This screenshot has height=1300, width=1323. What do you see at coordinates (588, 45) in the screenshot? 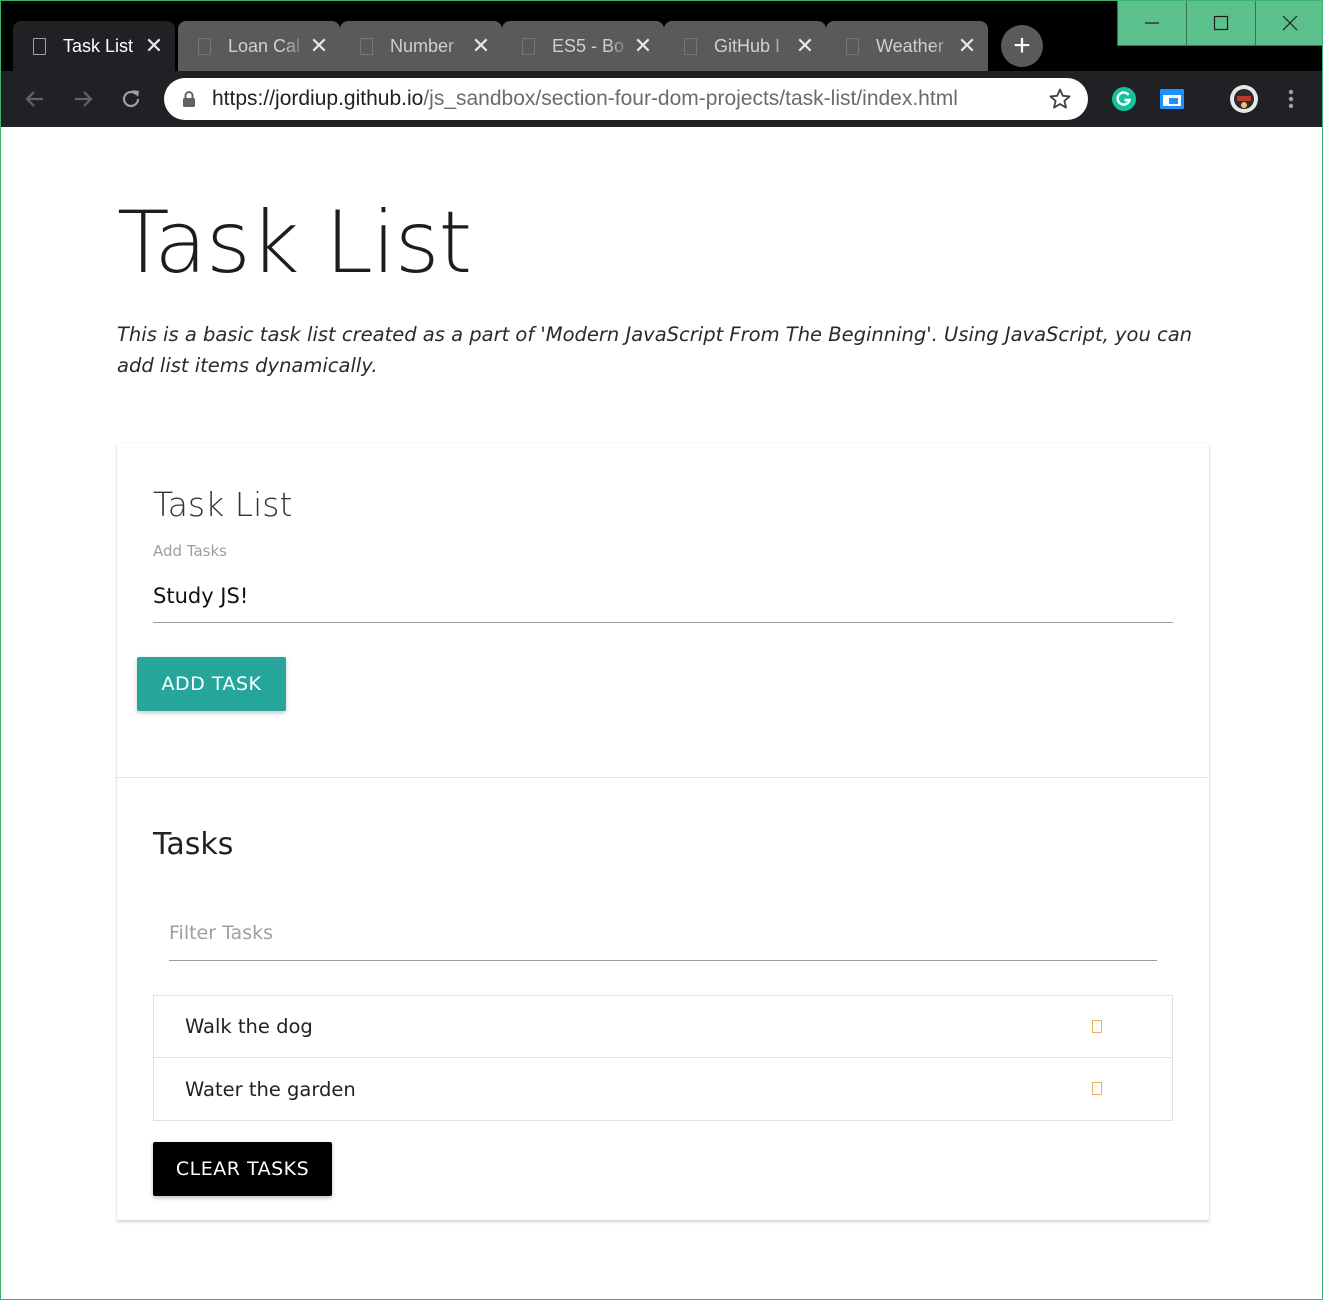
I see `tab-title: ES5 - Bo` at bounding box center [588, 45].